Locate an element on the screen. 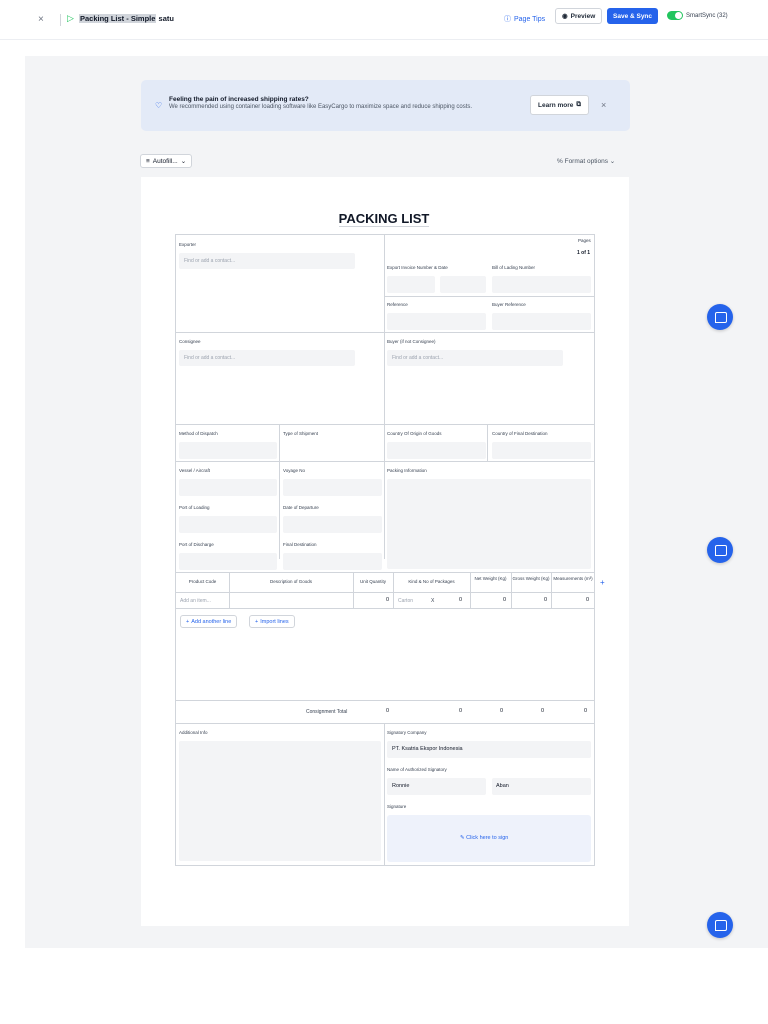 This screenshot has height=1024, width=768. add-line-button: + Add another line is located at coordinates (209, 621).